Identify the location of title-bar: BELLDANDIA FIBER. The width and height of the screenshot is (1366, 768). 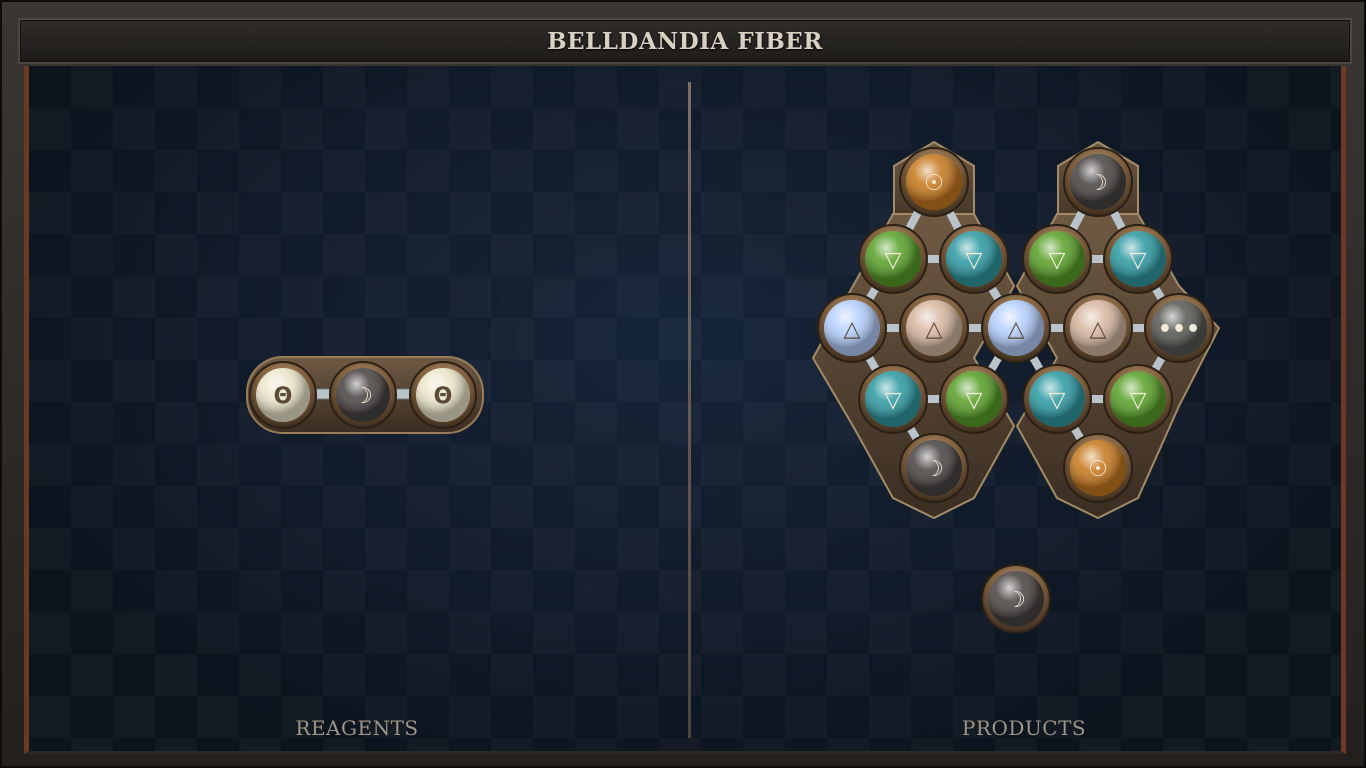
(685, 41).